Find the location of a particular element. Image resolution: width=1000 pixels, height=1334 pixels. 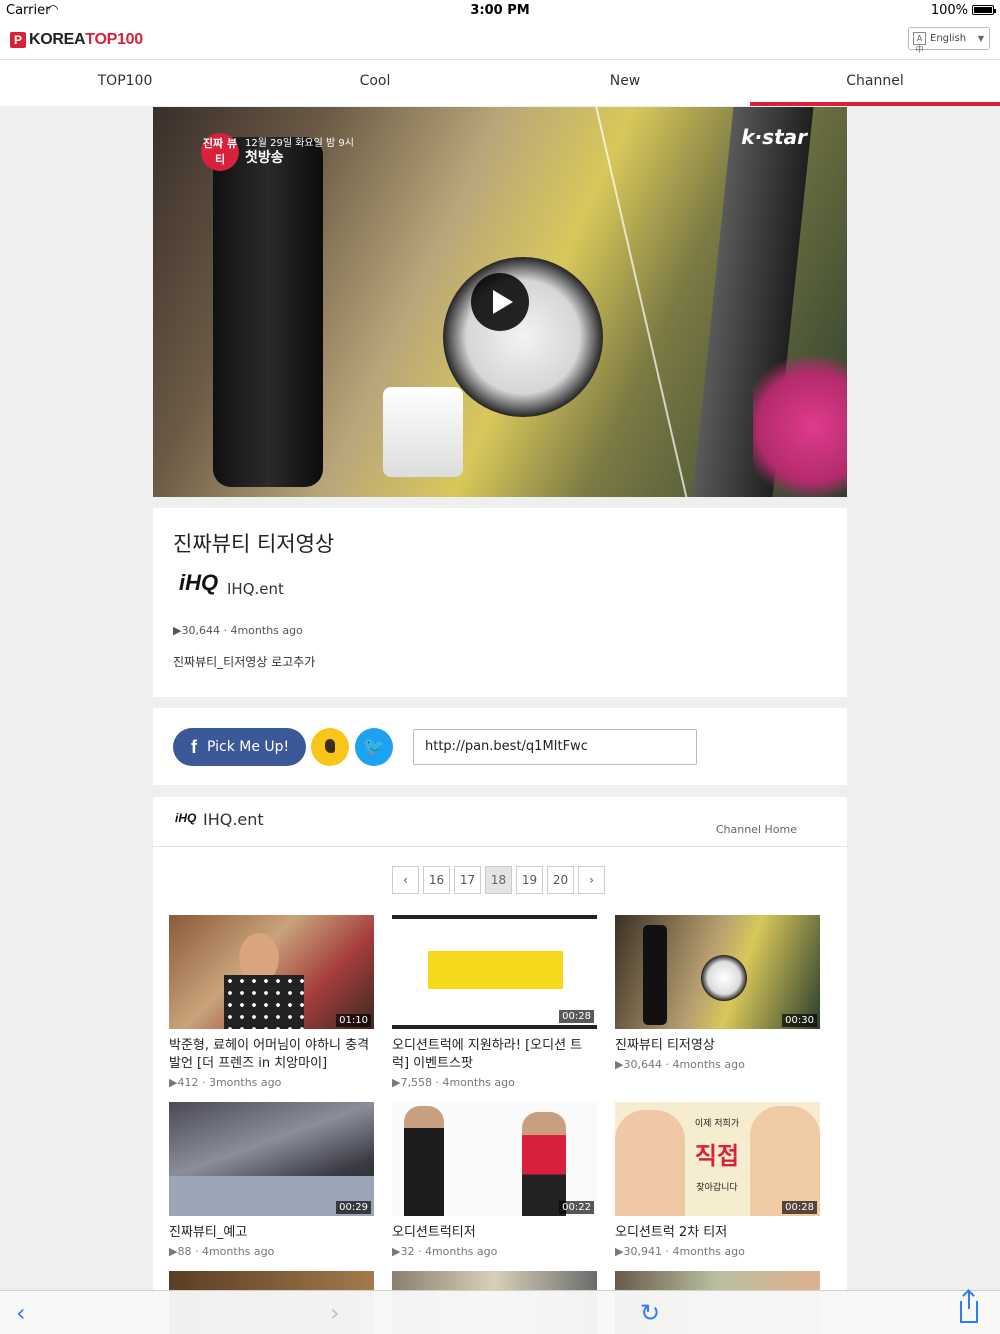

video-thumbnail: 00:30 is located at coordinates (717, 972).